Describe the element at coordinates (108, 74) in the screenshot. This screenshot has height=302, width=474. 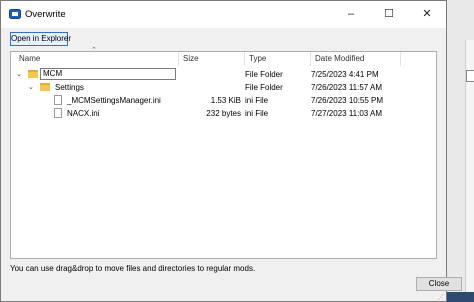
I see `rename-input: MCM` at that location.